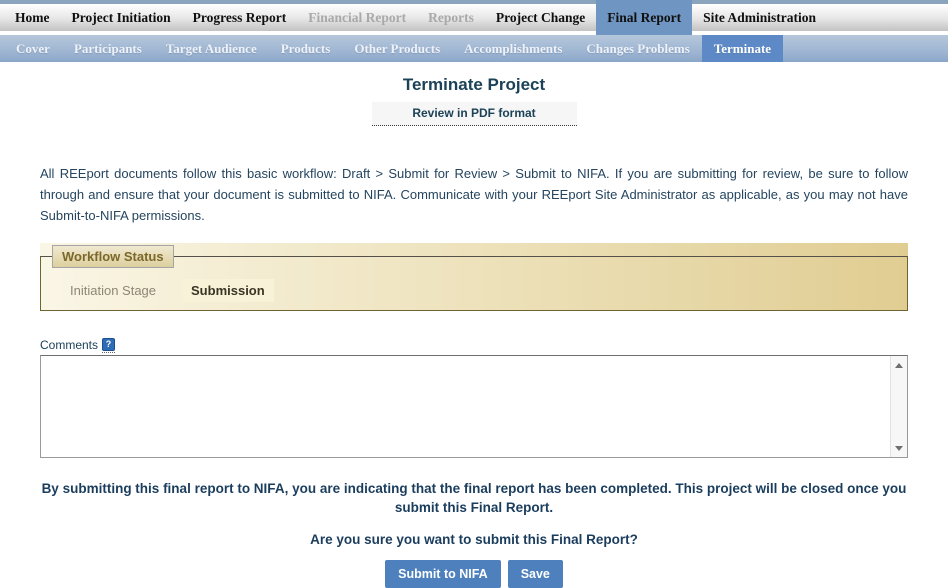 Image resolution: width=948 pixels, height=588 pixels. Describe the element at coordinates (397, 48) in the screenshot. I see `subnav-other-products: Other Products` at that location.